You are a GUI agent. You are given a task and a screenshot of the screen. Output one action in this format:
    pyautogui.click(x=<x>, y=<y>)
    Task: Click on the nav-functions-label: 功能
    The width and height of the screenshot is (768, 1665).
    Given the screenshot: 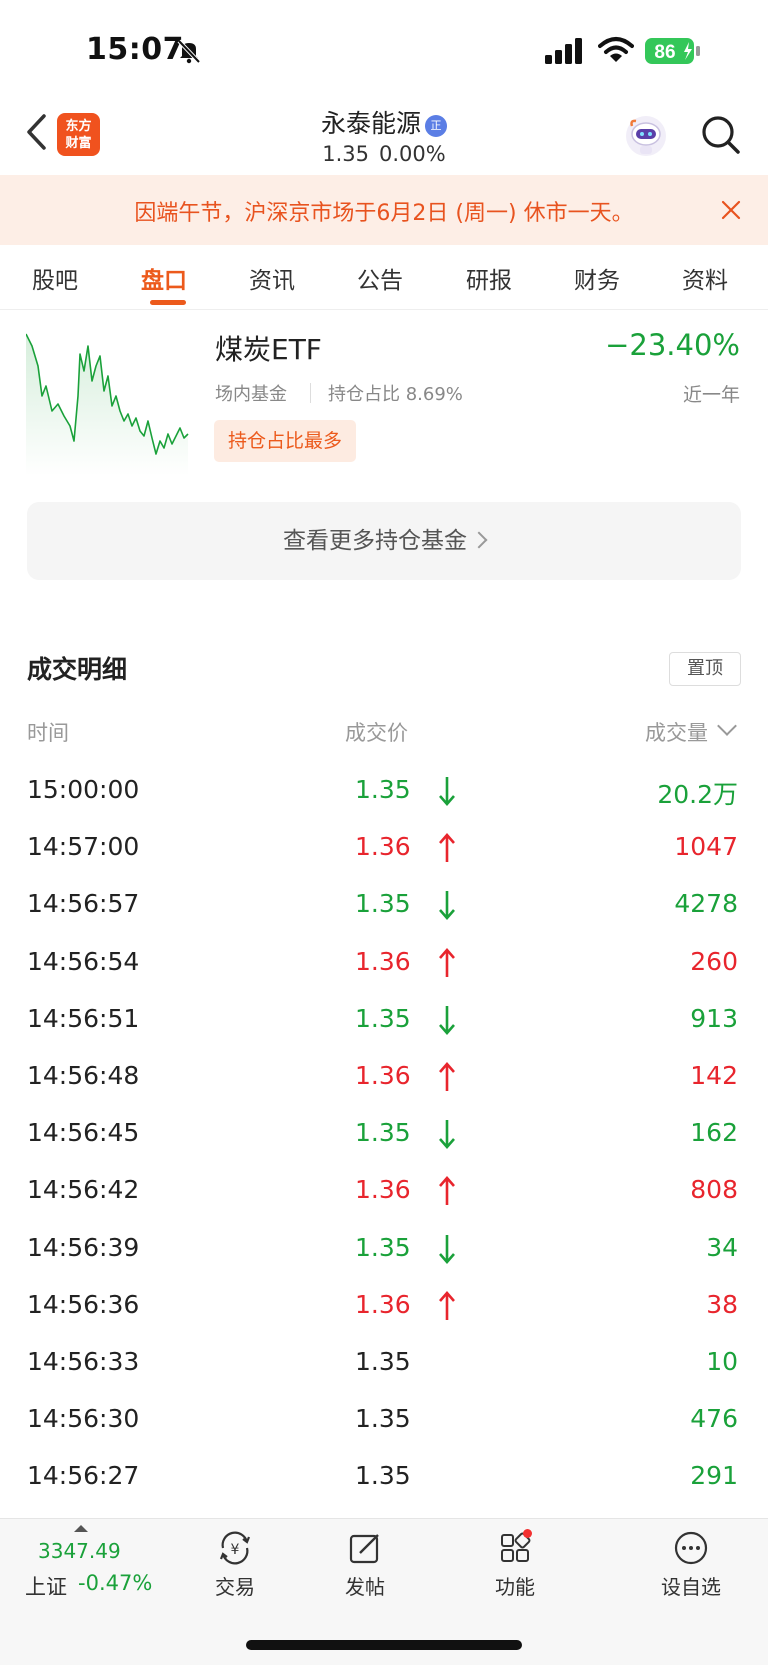 What is the action you would take?
    pyautogui.click(x=515, y=1587)
    